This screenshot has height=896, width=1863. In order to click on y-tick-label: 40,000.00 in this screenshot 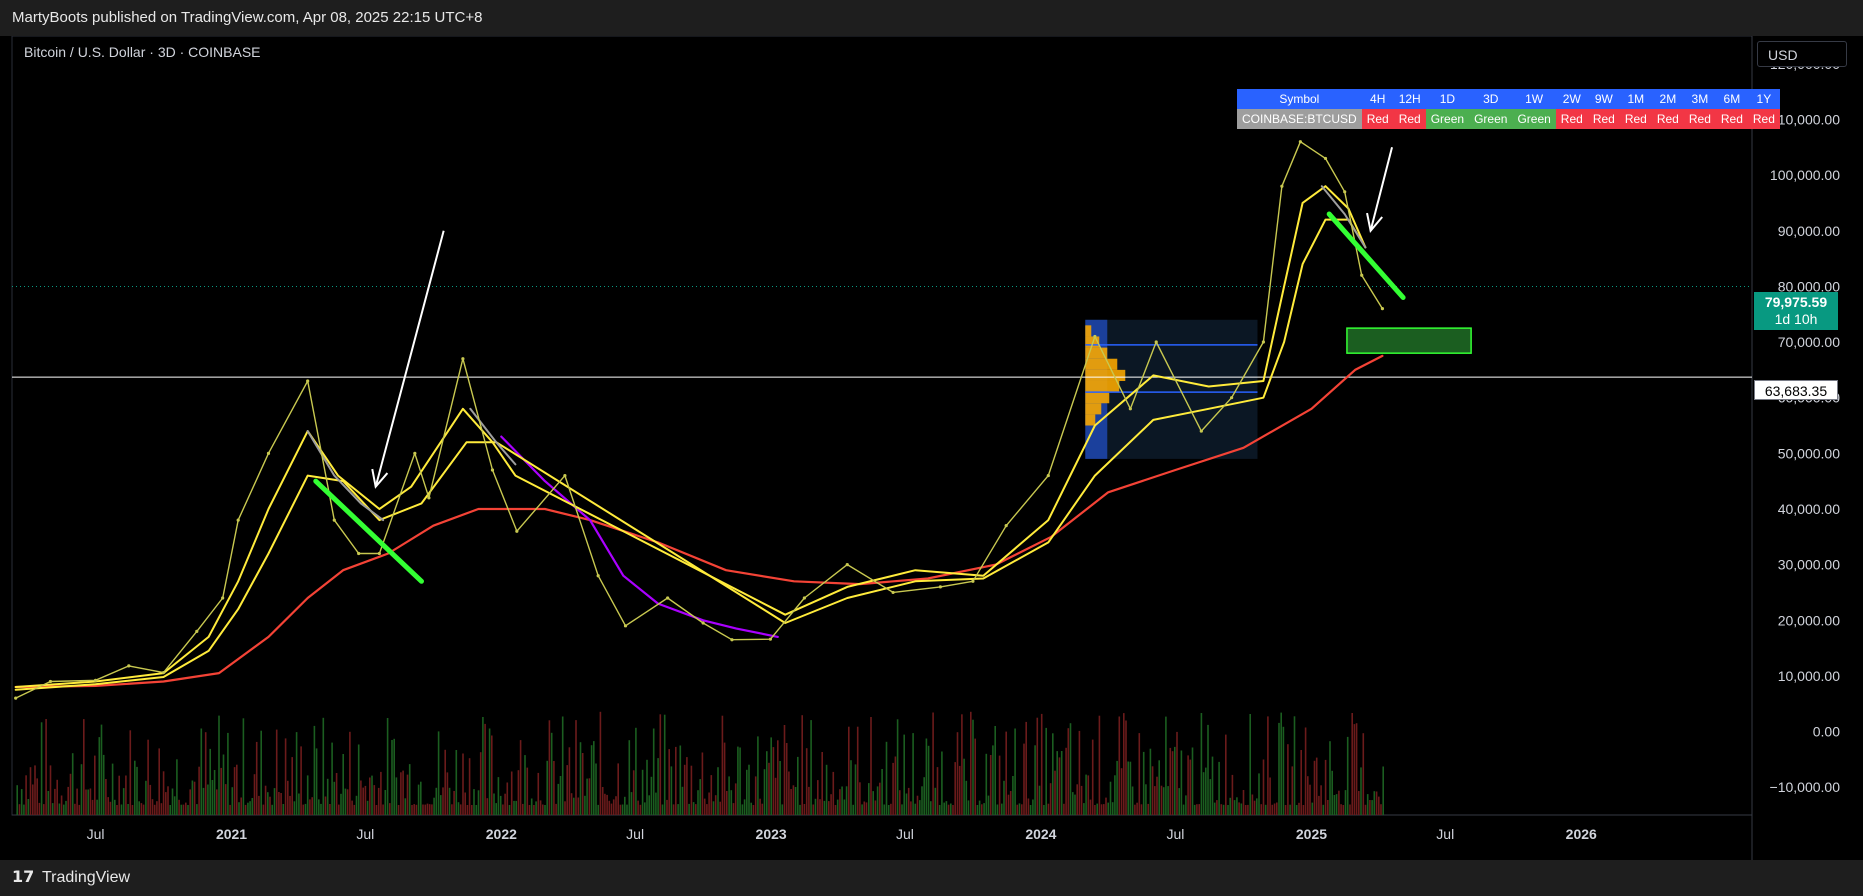, I will do `click(1809, 509)`.